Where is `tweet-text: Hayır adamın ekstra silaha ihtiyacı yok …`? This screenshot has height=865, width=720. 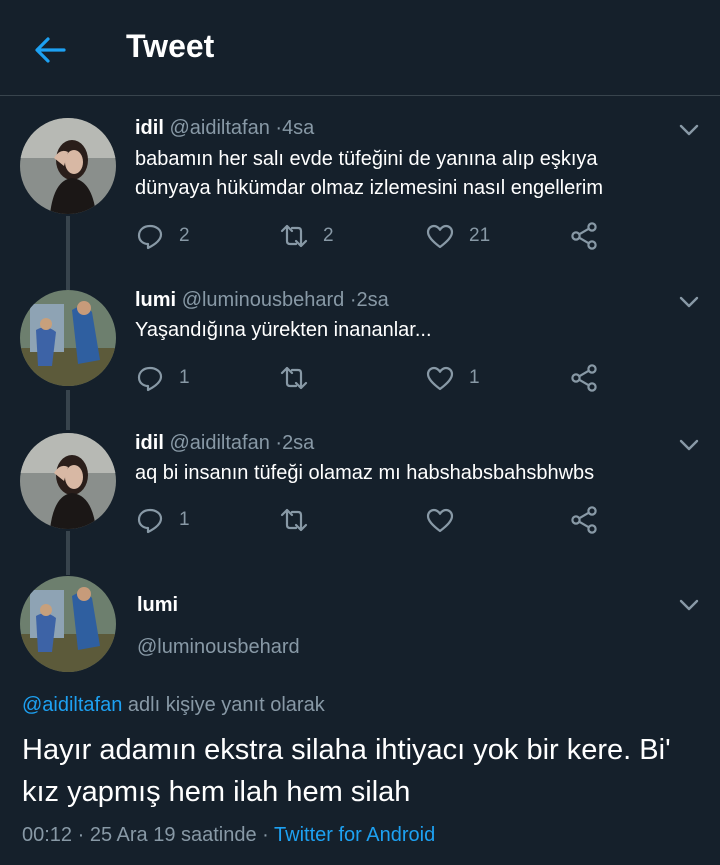 tweet-text: Hayır adamın ekstra silaha ihtiyacı yok … is located at coordinates (346, 771).